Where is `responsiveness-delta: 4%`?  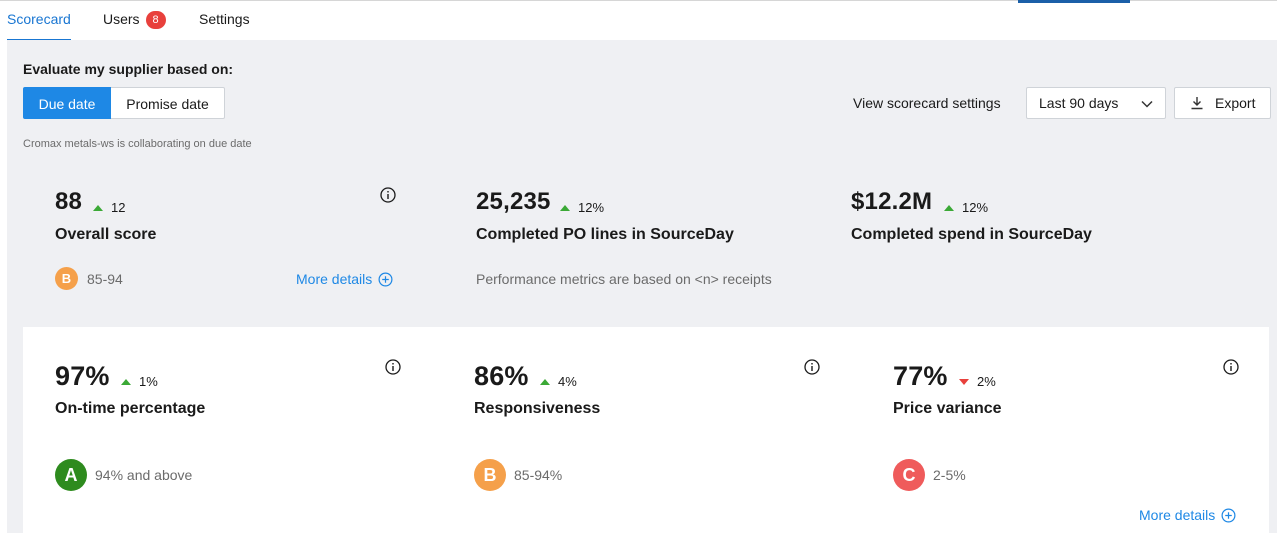
responsiveness-delta: 4% is located at coordinates (558, 381).